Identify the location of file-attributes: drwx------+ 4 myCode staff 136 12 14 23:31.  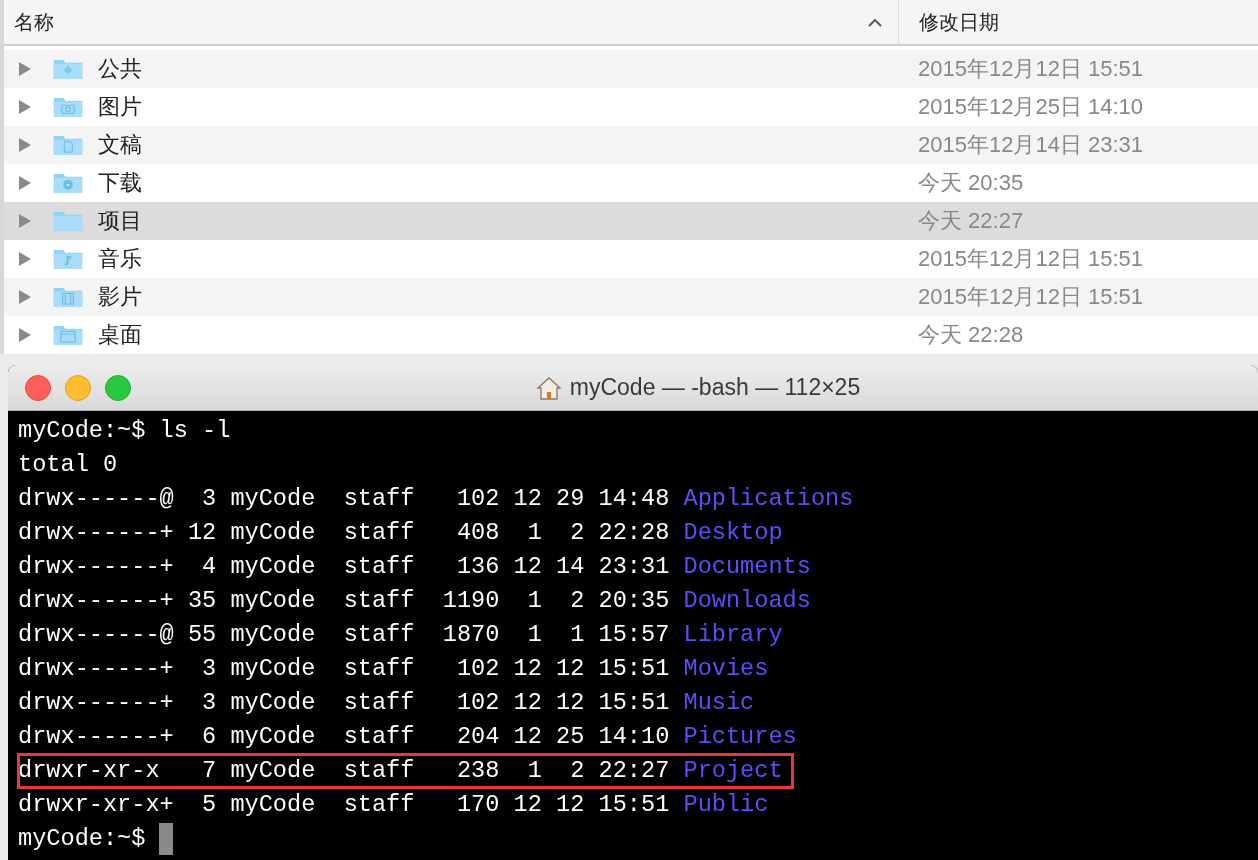
(344, 566).